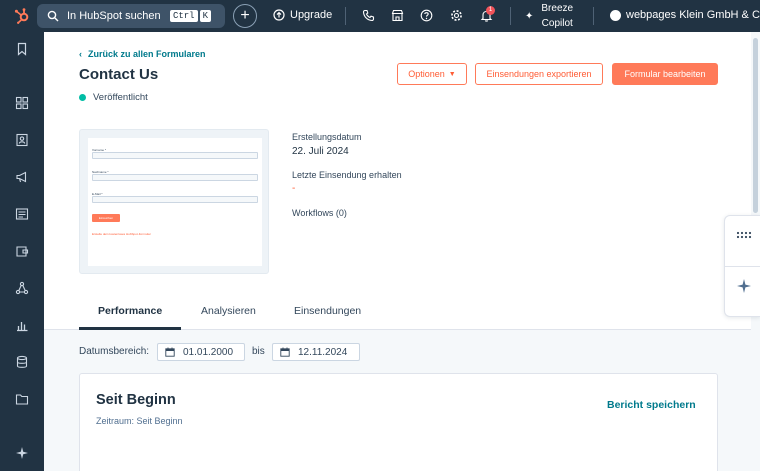  Describe the element at coordinates (114, 351) in the screenshot. I see `date-range-label: Datumsbereich:` at that location.